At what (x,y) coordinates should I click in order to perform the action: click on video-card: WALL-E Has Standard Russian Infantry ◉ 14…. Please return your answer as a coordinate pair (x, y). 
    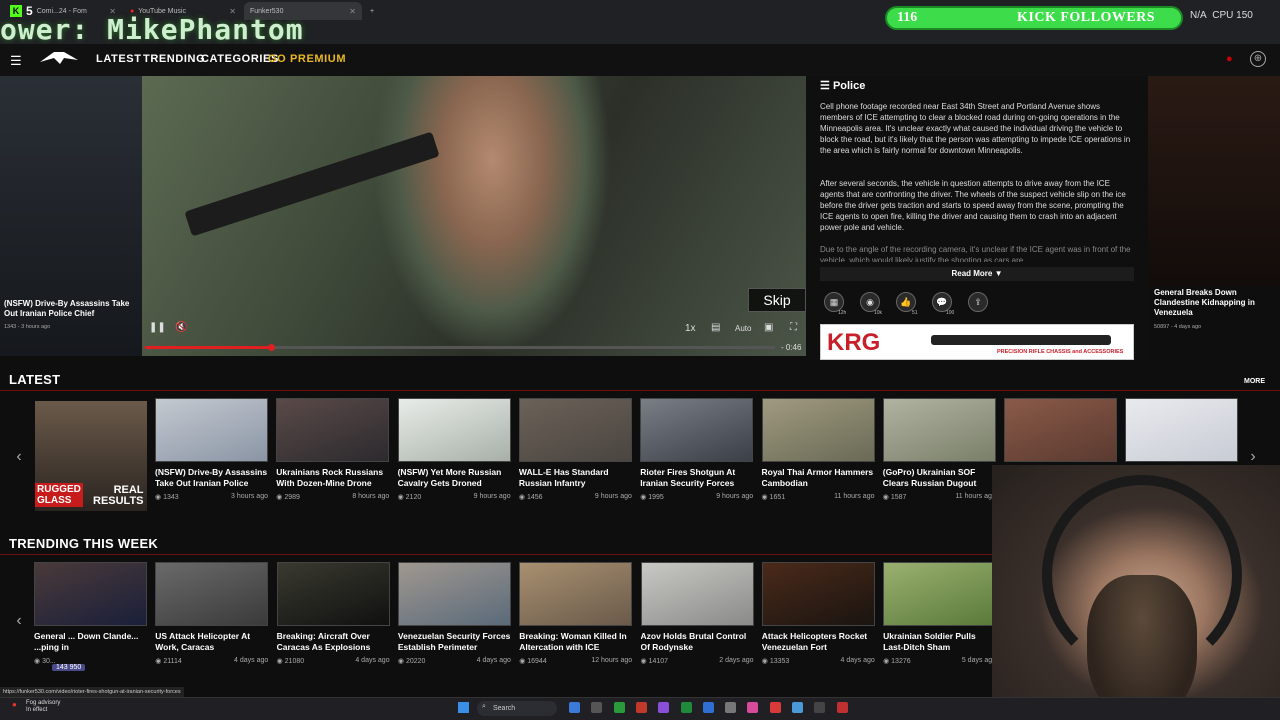
    Looking at the image, I should click on (575, 449).